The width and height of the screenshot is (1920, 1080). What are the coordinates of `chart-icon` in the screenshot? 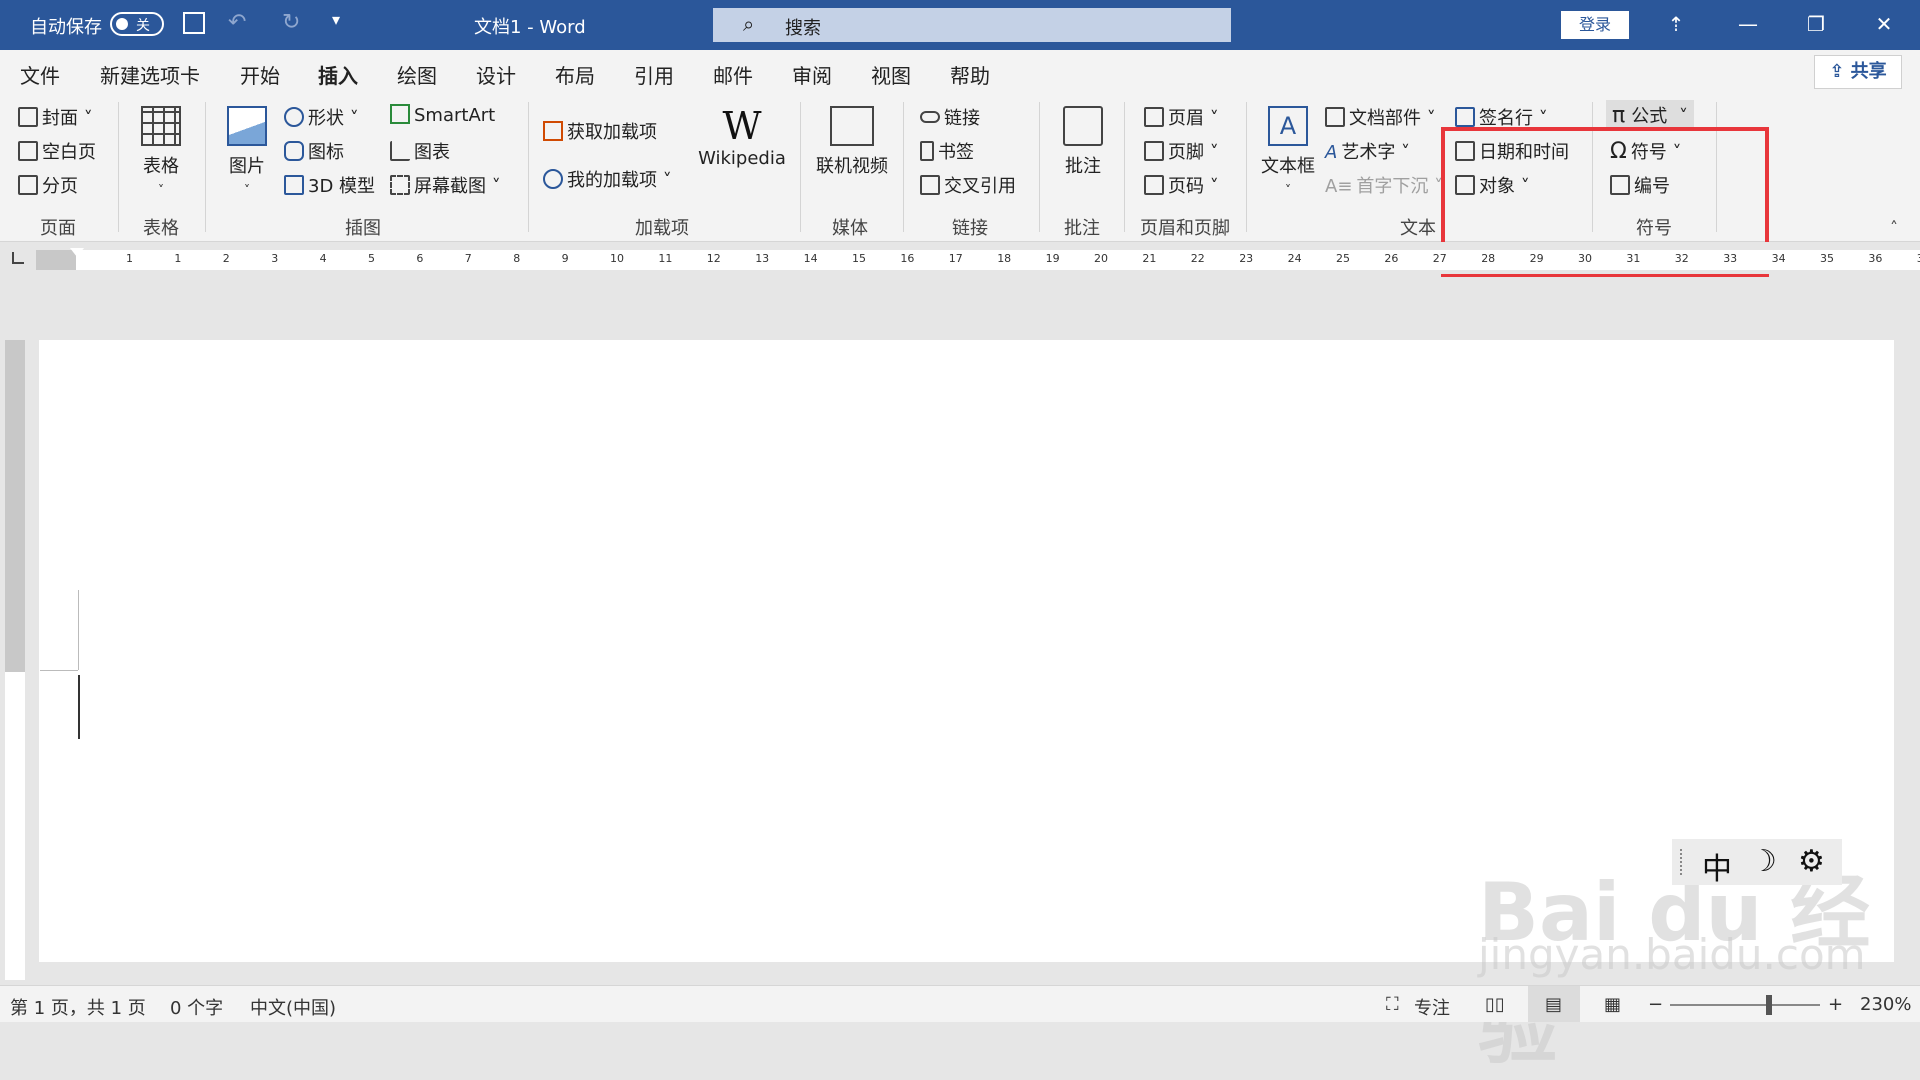 It's located at (400, 151).